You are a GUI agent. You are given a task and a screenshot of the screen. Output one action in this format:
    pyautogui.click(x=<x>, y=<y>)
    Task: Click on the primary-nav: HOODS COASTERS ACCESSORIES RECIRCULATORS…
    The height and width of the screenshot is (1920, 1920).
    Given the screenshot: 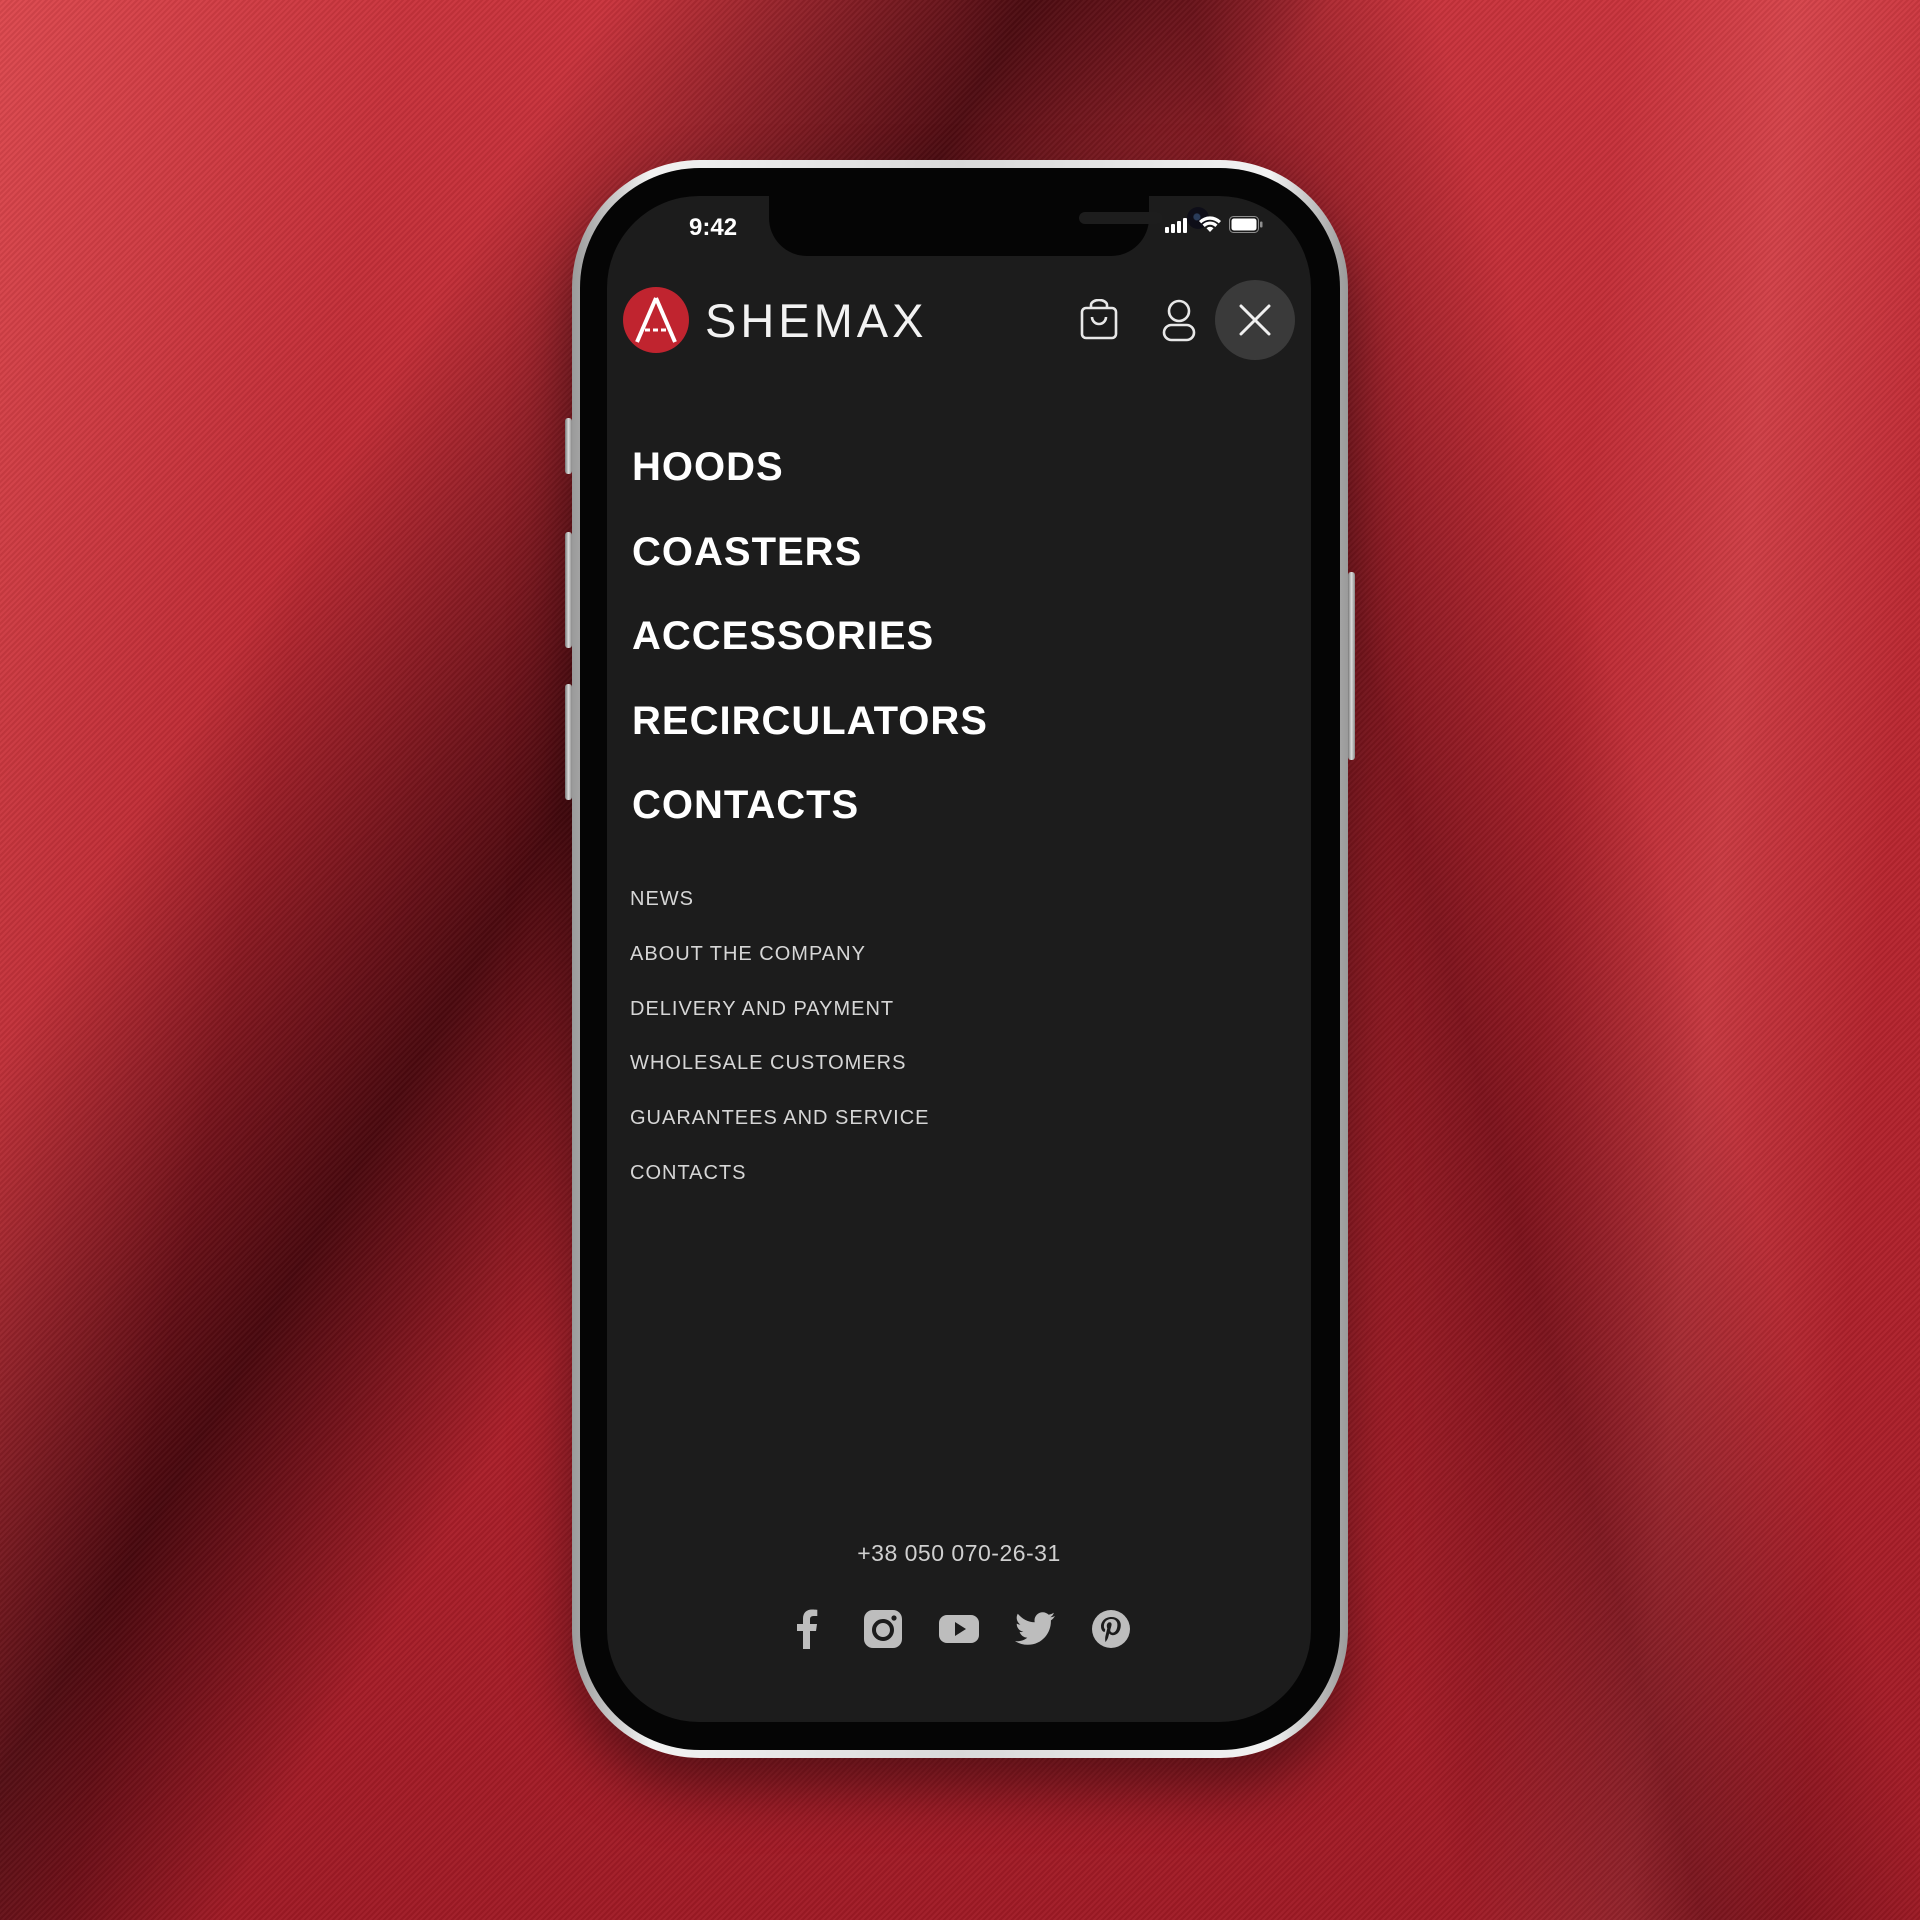 What is the action you would take?
    pyautogui.click(x=810, y=653)
    